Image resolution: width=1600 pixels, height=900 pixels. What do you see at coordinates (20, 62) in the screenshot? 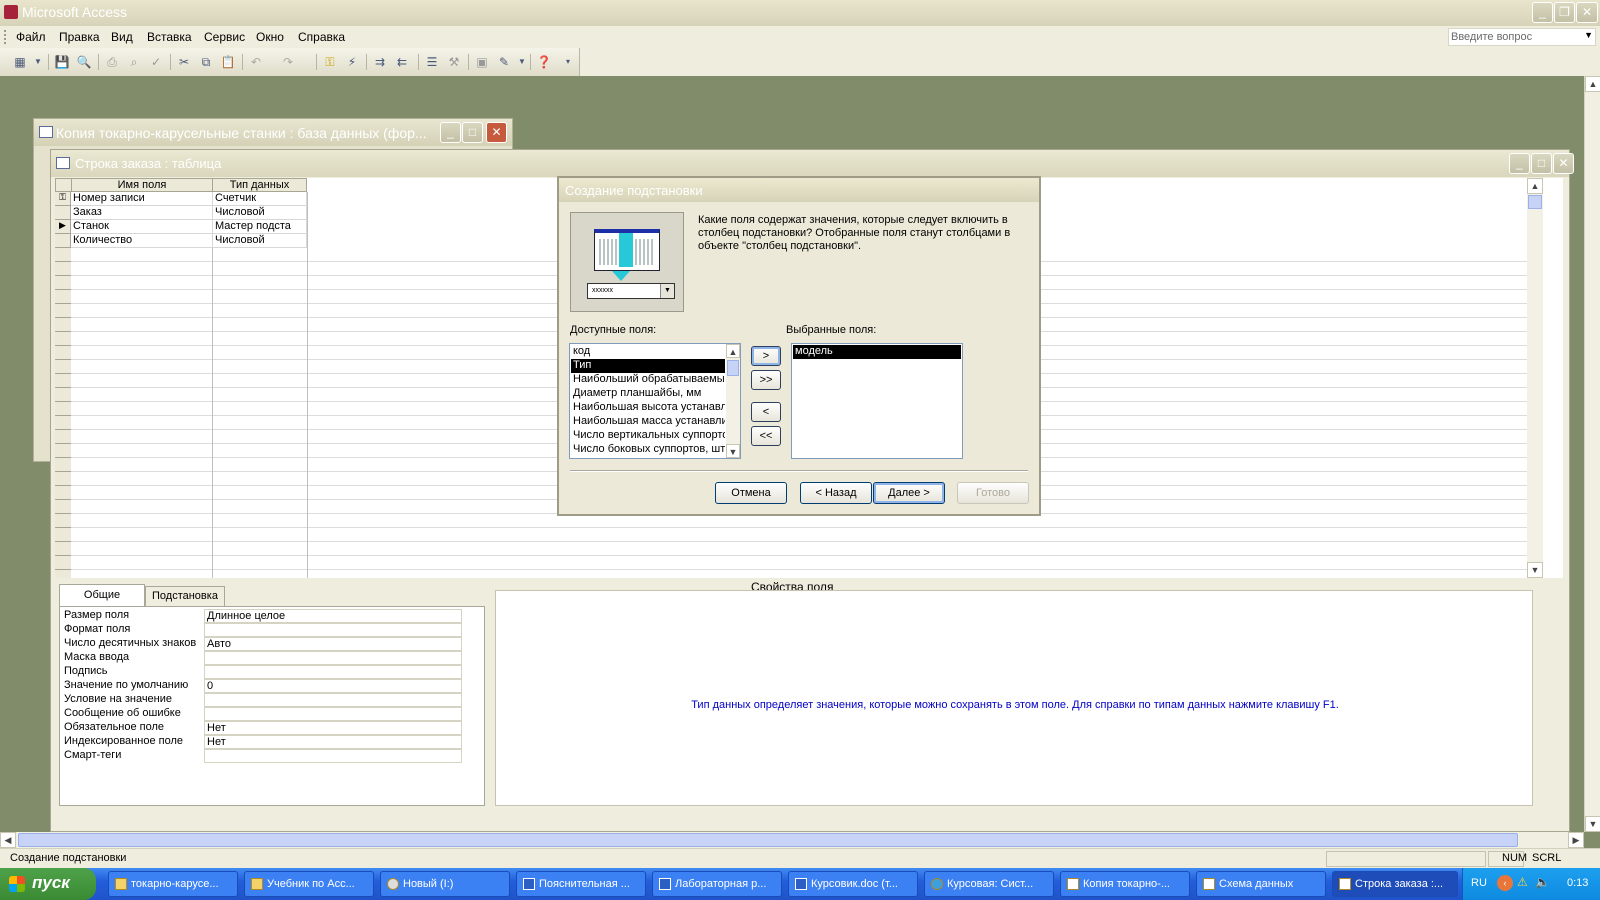
I see `view-icon: ▦` at bounding box center [20, 62].